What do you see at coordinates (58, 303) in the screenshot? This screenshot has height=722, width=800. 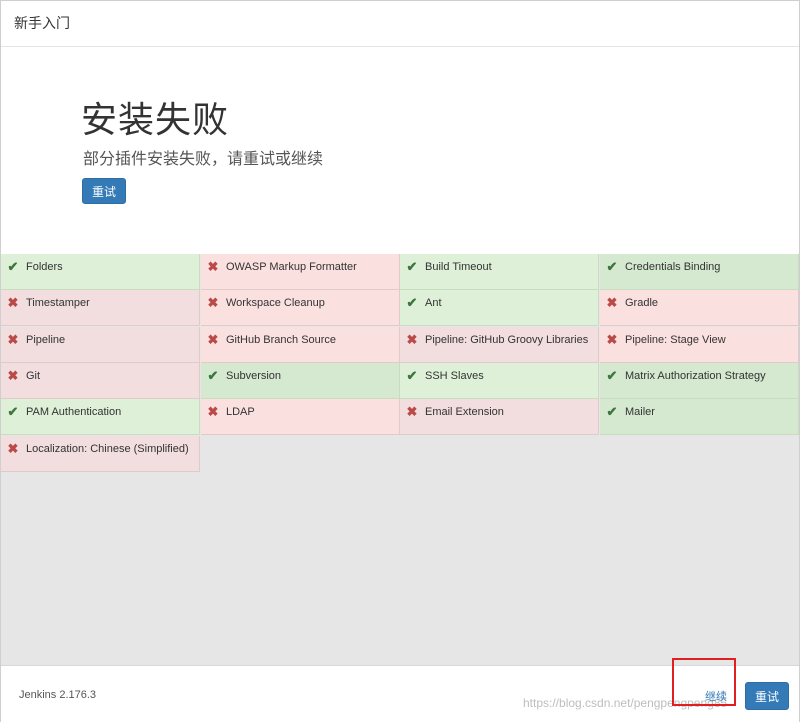 I see `plugin-name: Timestamper` at bounding box center [58, 303].